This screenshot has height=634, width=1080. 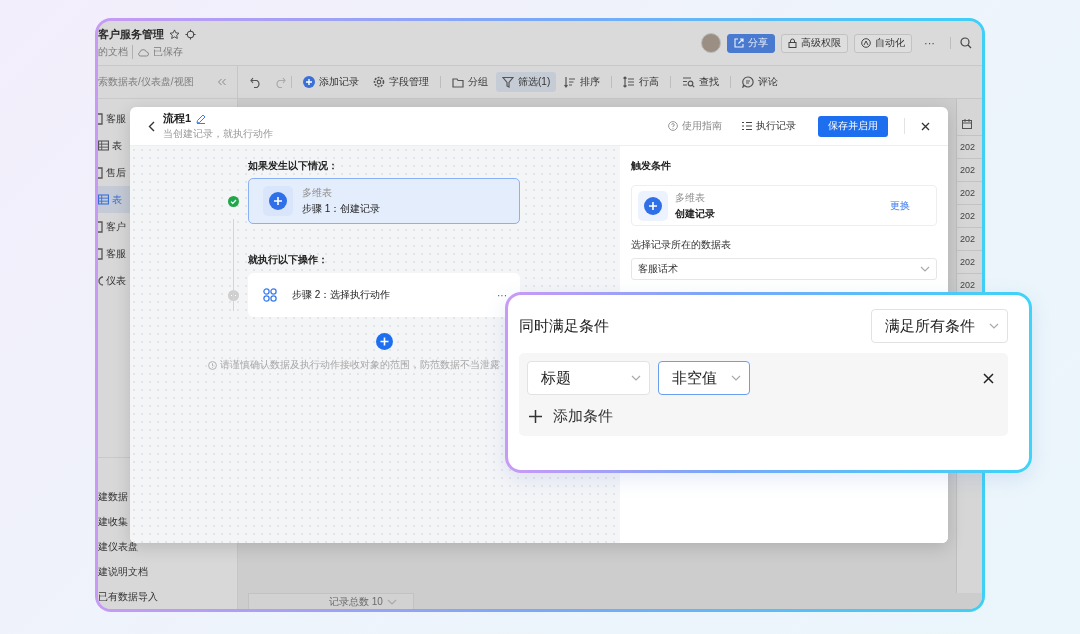 What do you see at coordinates (177, 118) in the screenshot?
I see `flow-title: 流程1` at bounding box center [177, 118].